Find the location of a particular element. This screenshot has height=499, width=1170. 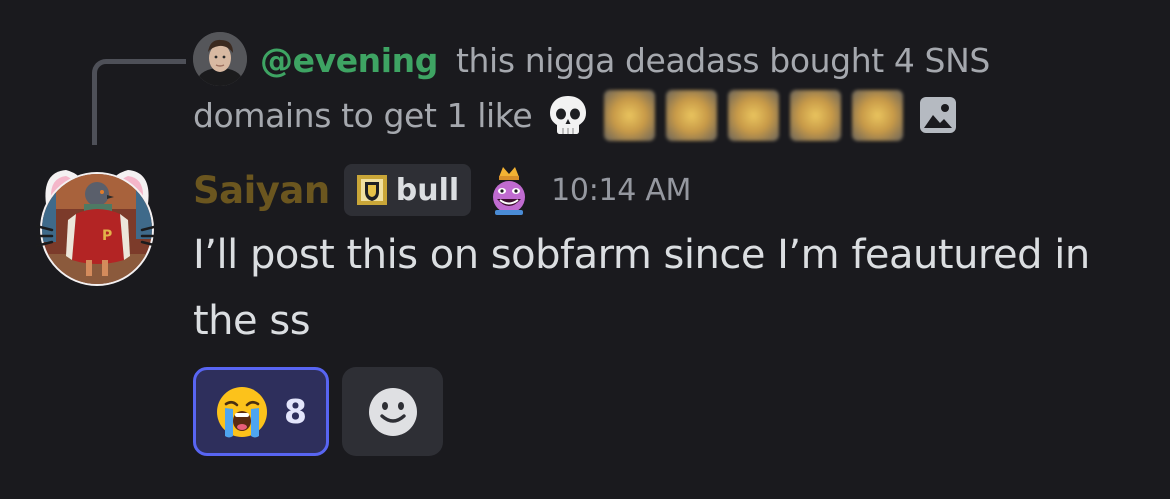

reply-text-line2: domains to get 1 like is located at coordinates (363, 115).